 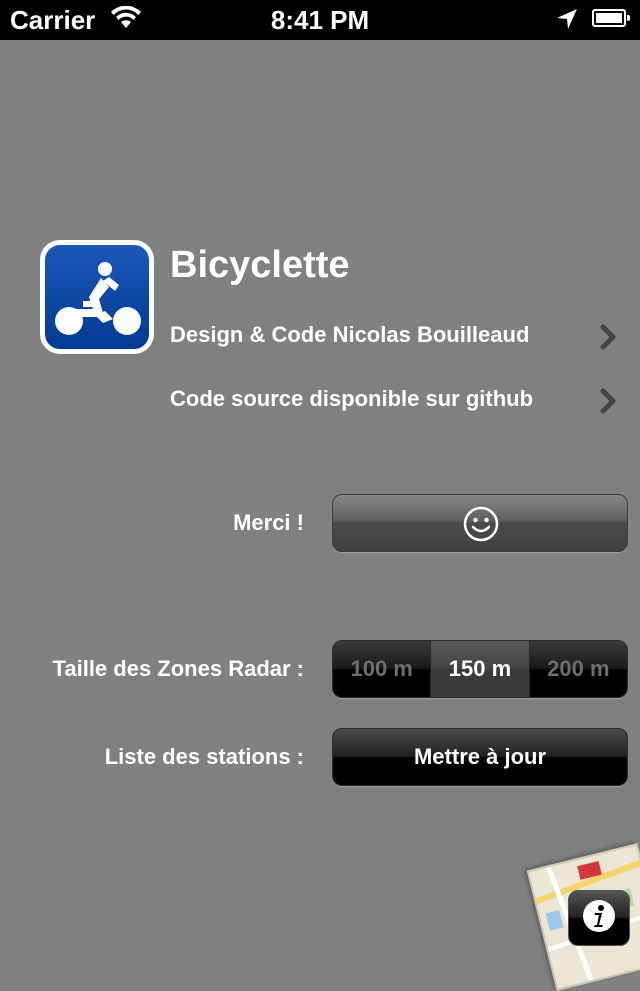 What do you see at coordinates (352, 398) in the screenshot?
I see `github-link-label: Code source disponible sur github` at bounding box center [352, 398].